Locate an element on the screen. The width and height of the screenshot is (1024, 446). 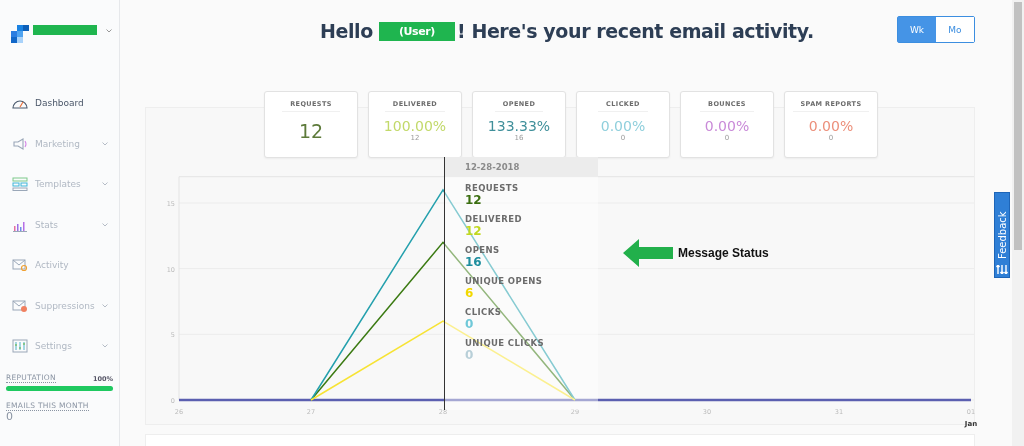
annotation-text: Message Status is located at coordinates (723, 253).